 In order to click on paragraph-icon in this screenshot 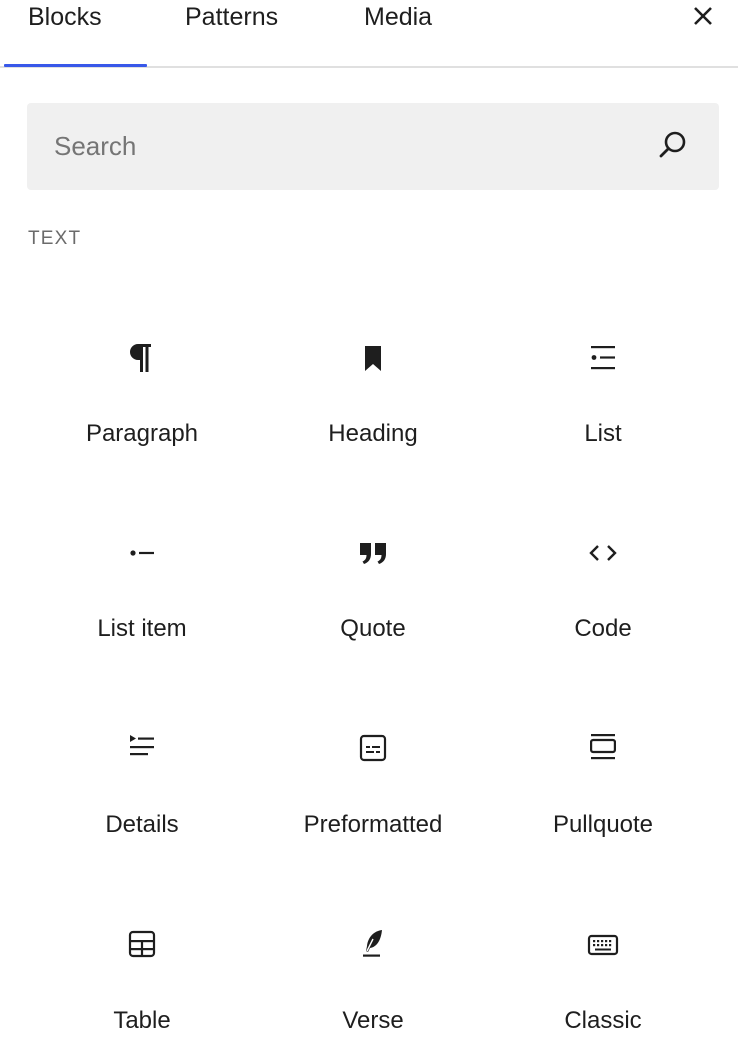, I will do `click(140, 358)`.